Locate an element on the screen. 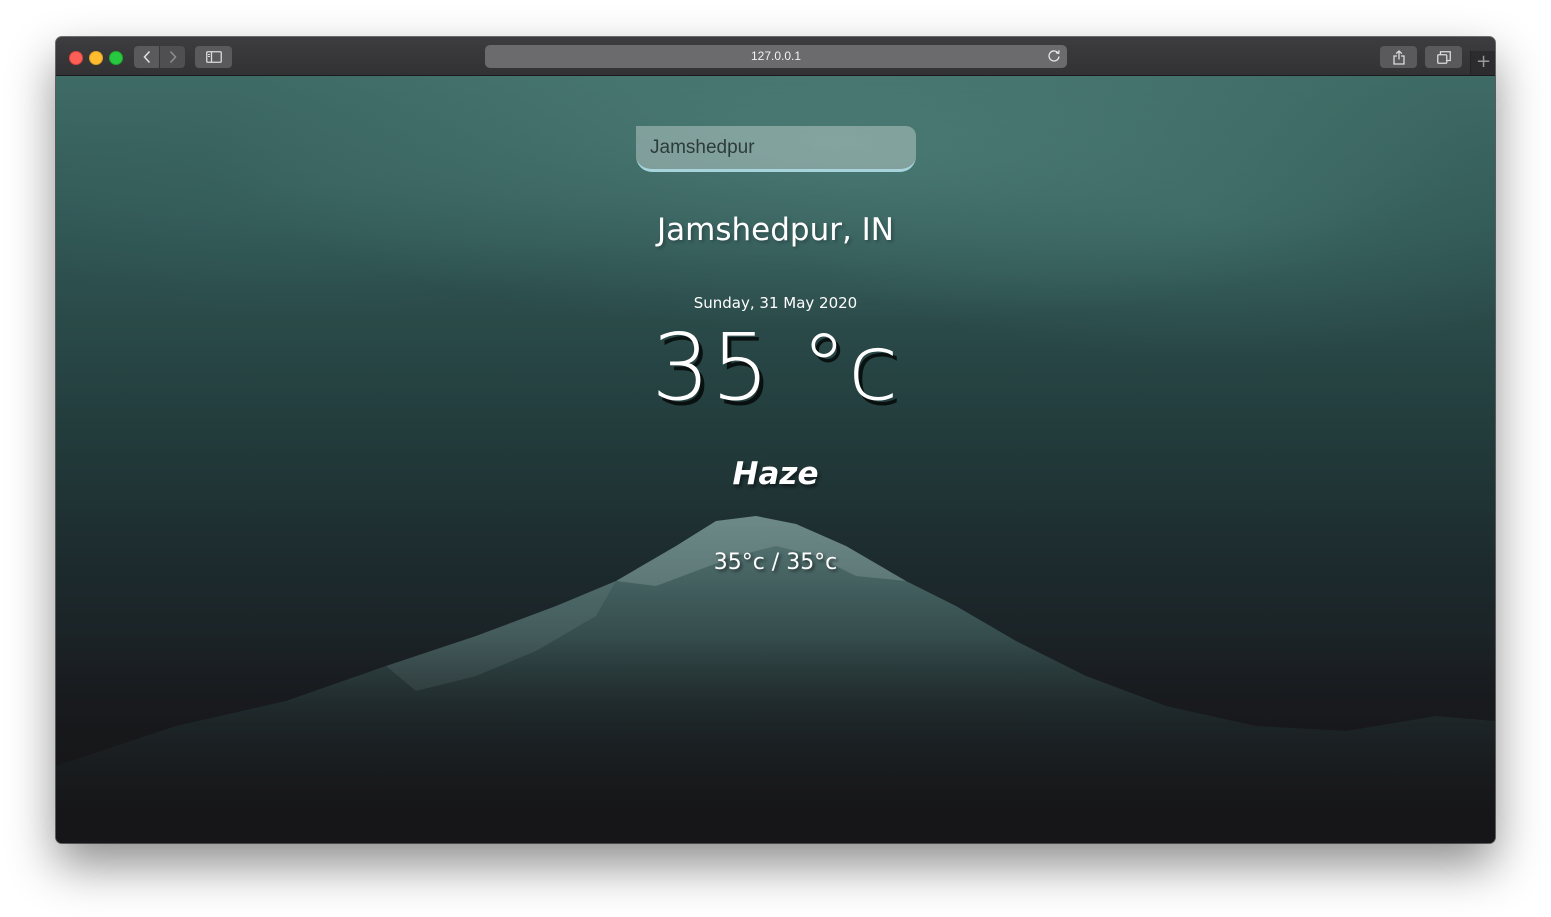 The width and height of the screenshot is (1551, 917). close-window-button is located at coordinates (76, 58).